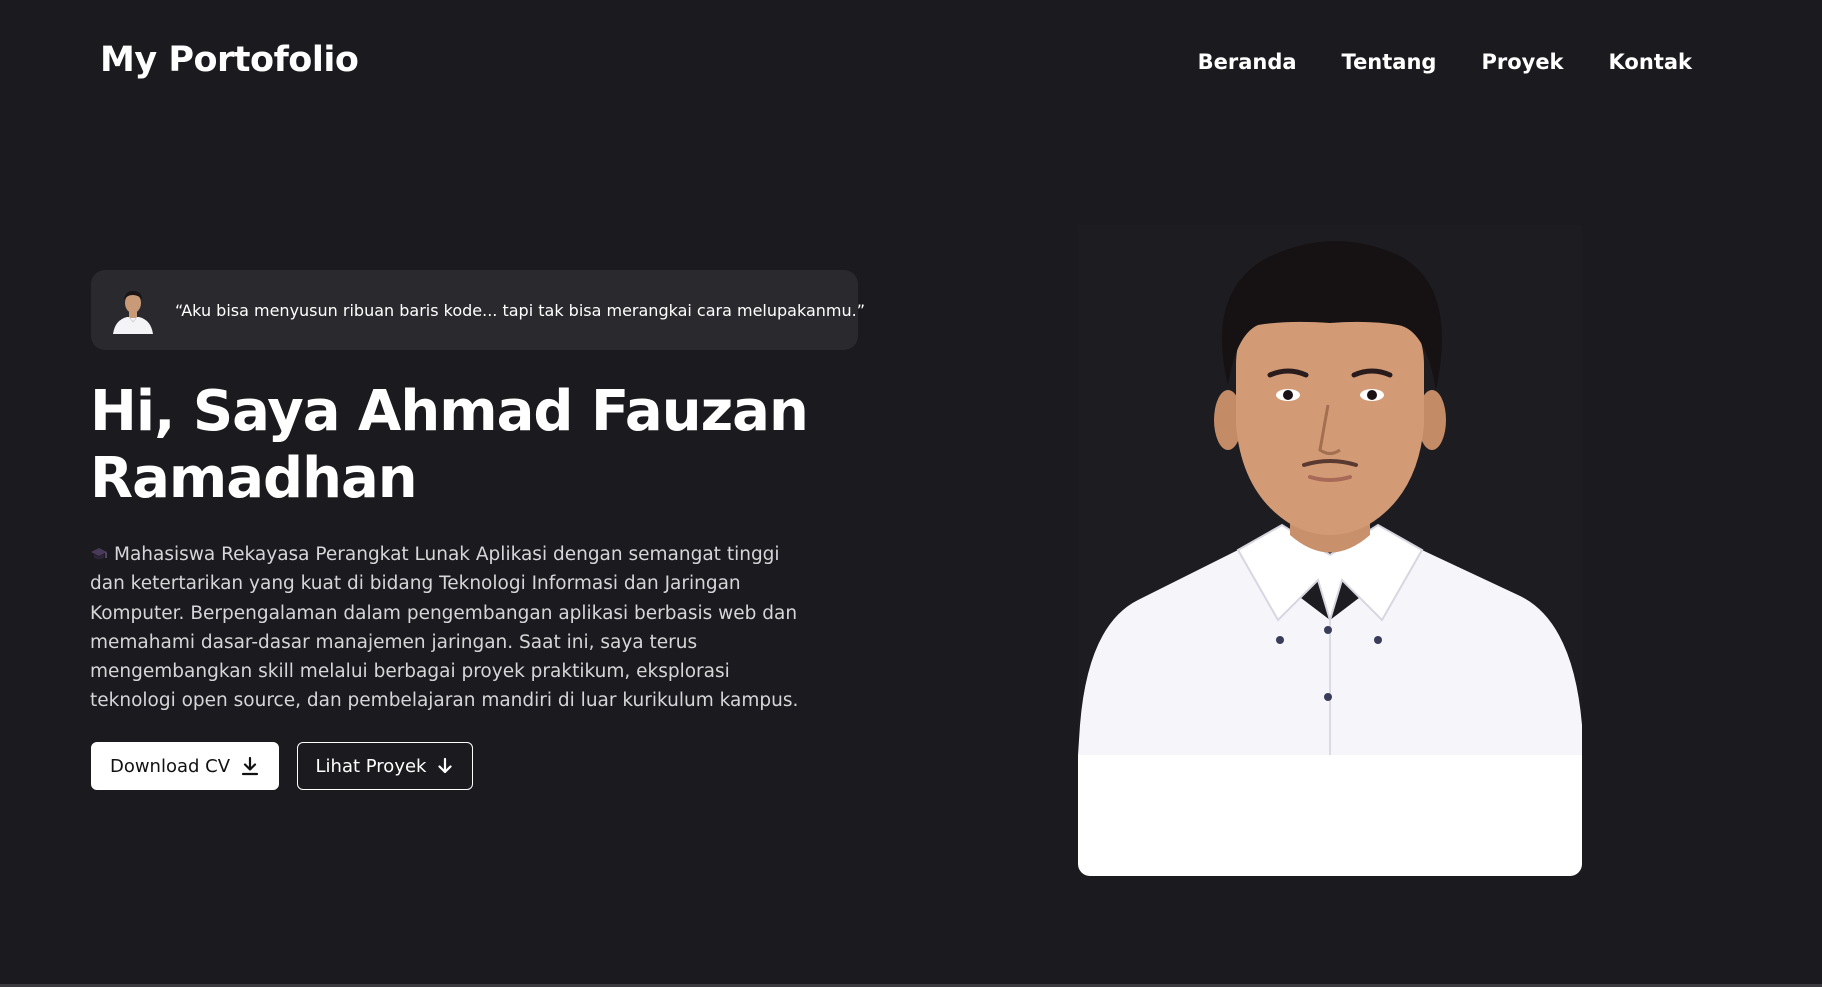  Describe the element at coordinates (470, 445) in the screenshot. I see `hero-title: Hi, Saya Ahmad Fauzan Ramadhan` at that location.